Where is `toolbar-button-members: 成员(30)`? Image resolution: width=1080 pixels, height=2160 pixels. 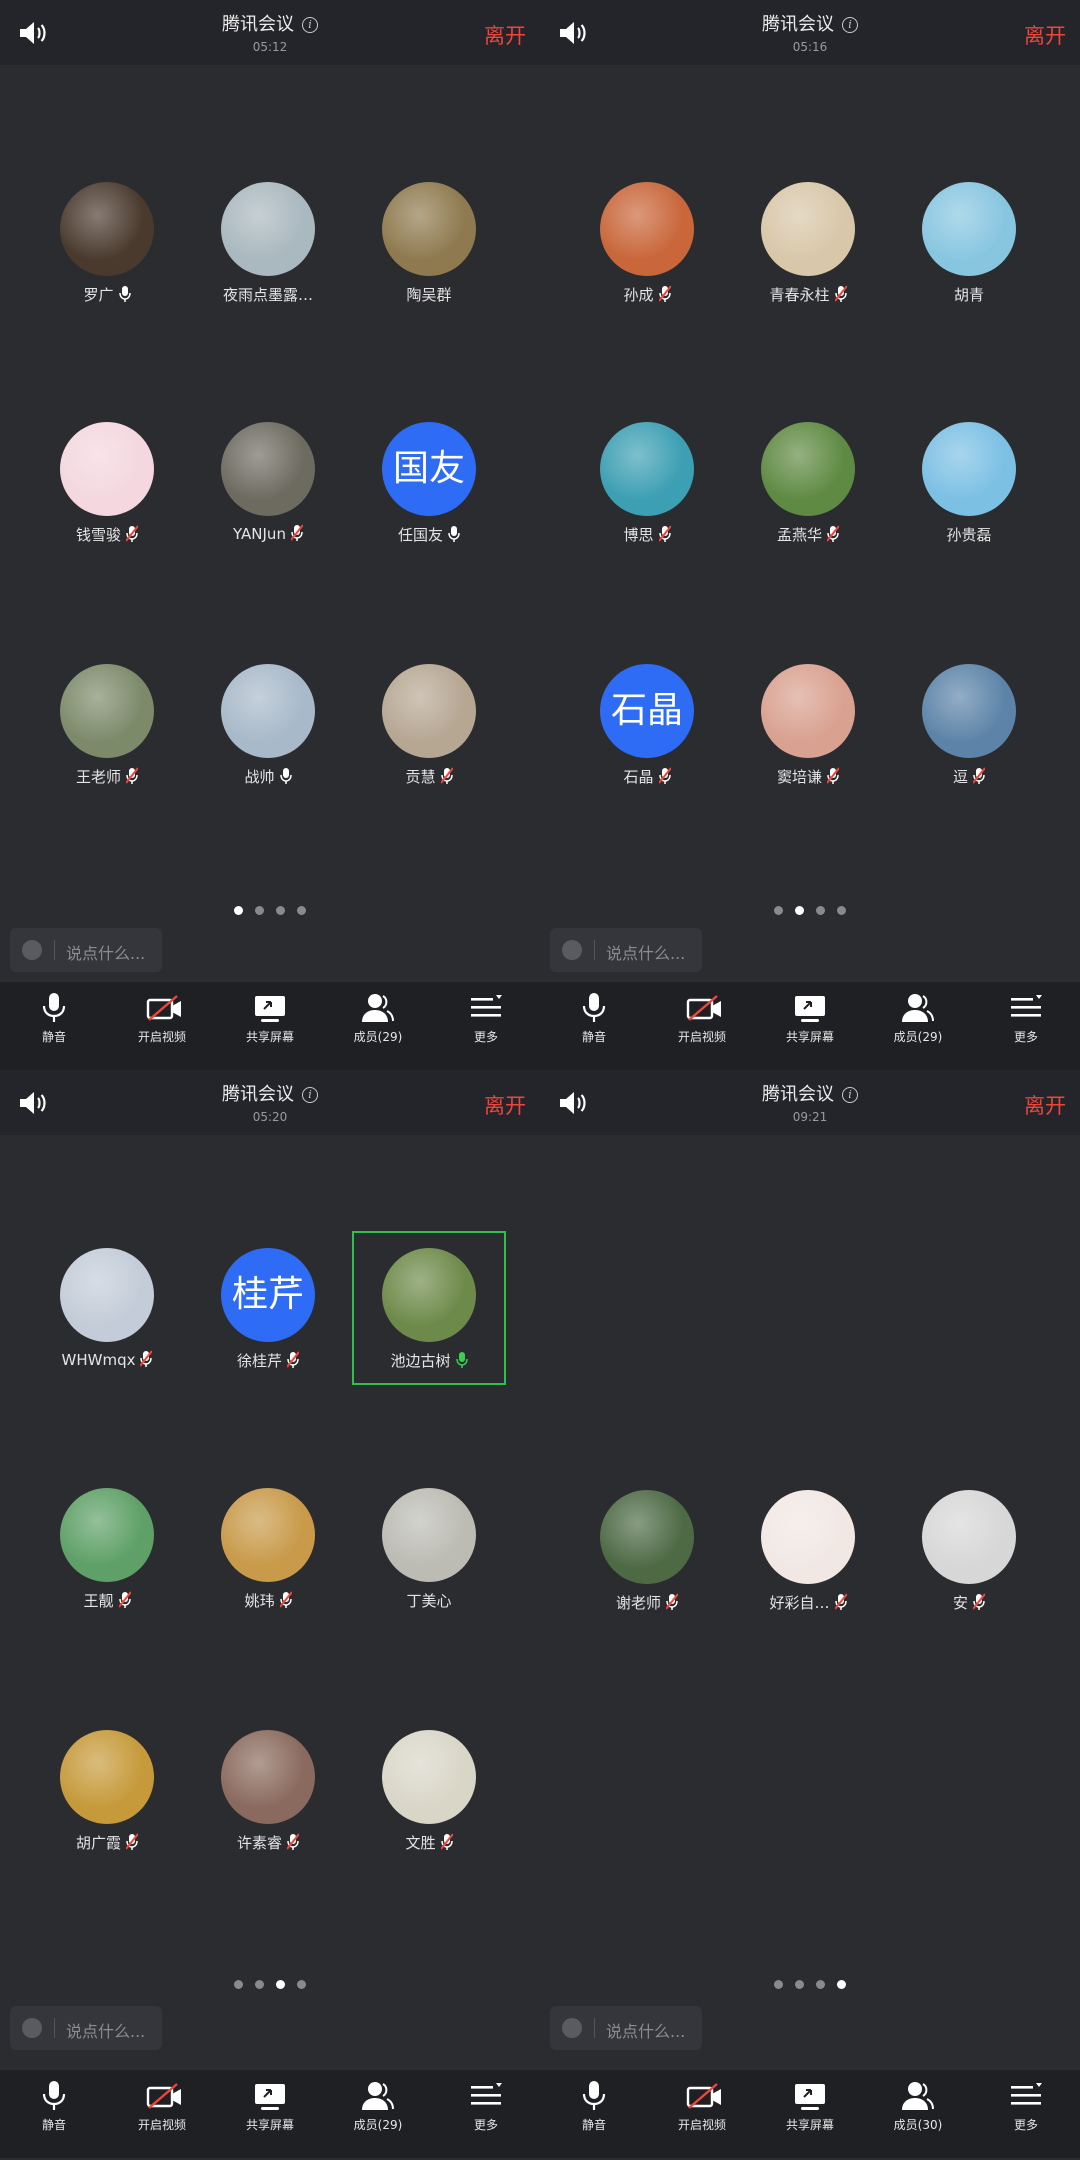
toolbar-button-members: 成员(30) is located at coordinates (918, 2106).